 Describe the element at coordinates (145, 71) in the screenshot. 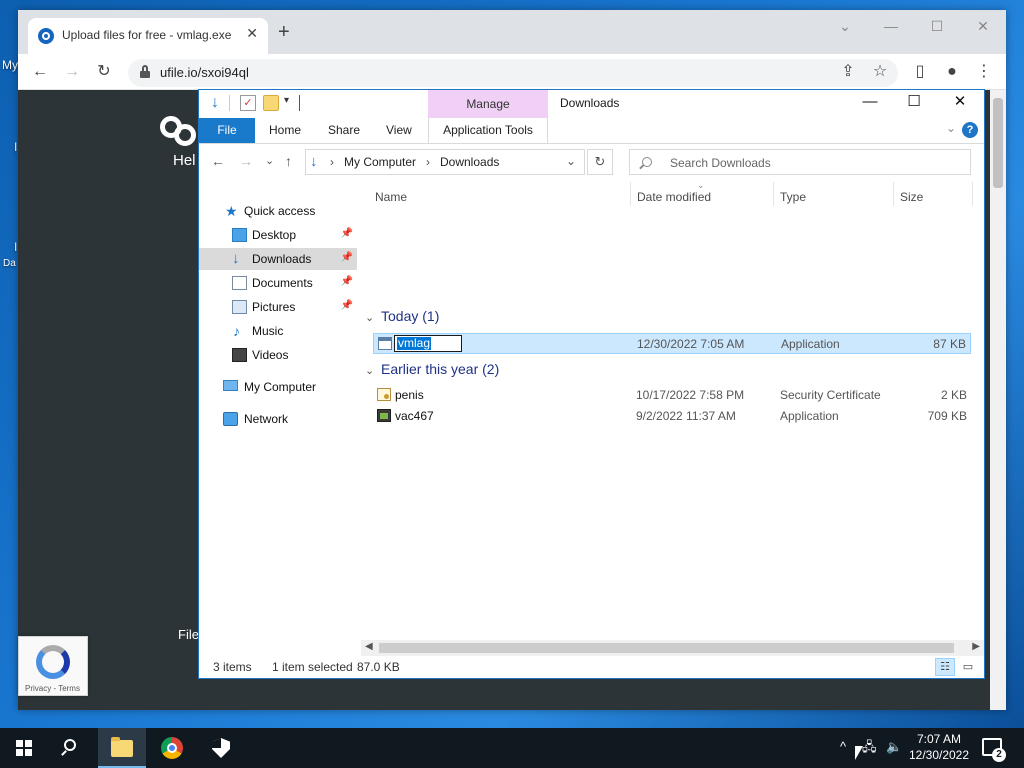

I see `lock-icon` at that location.